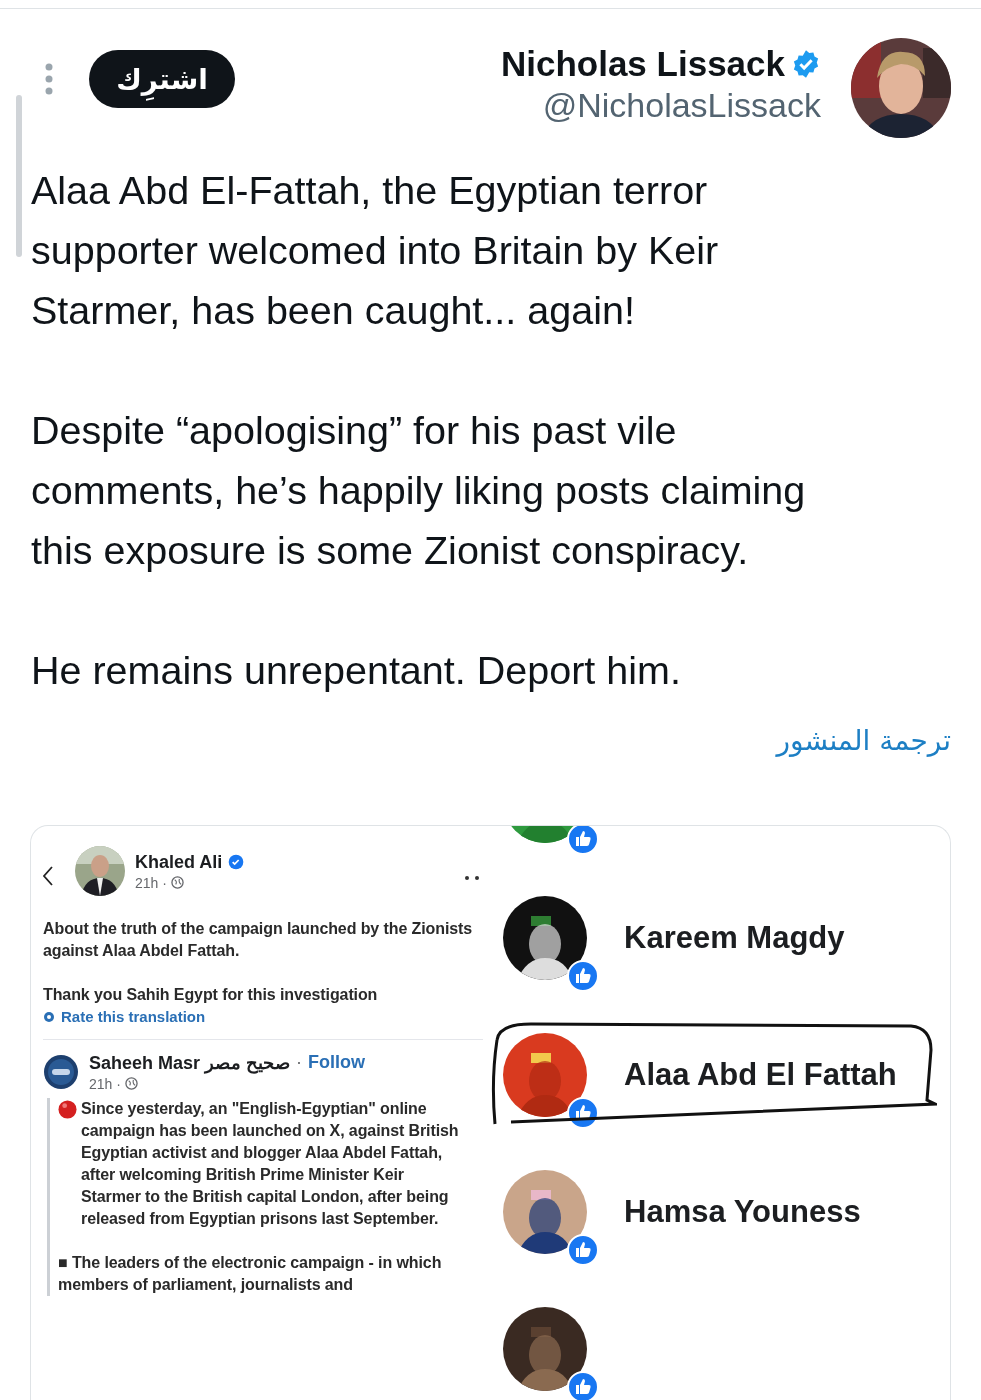  I want to click on liker-name: Kareem Magdy, so click(734, 937).